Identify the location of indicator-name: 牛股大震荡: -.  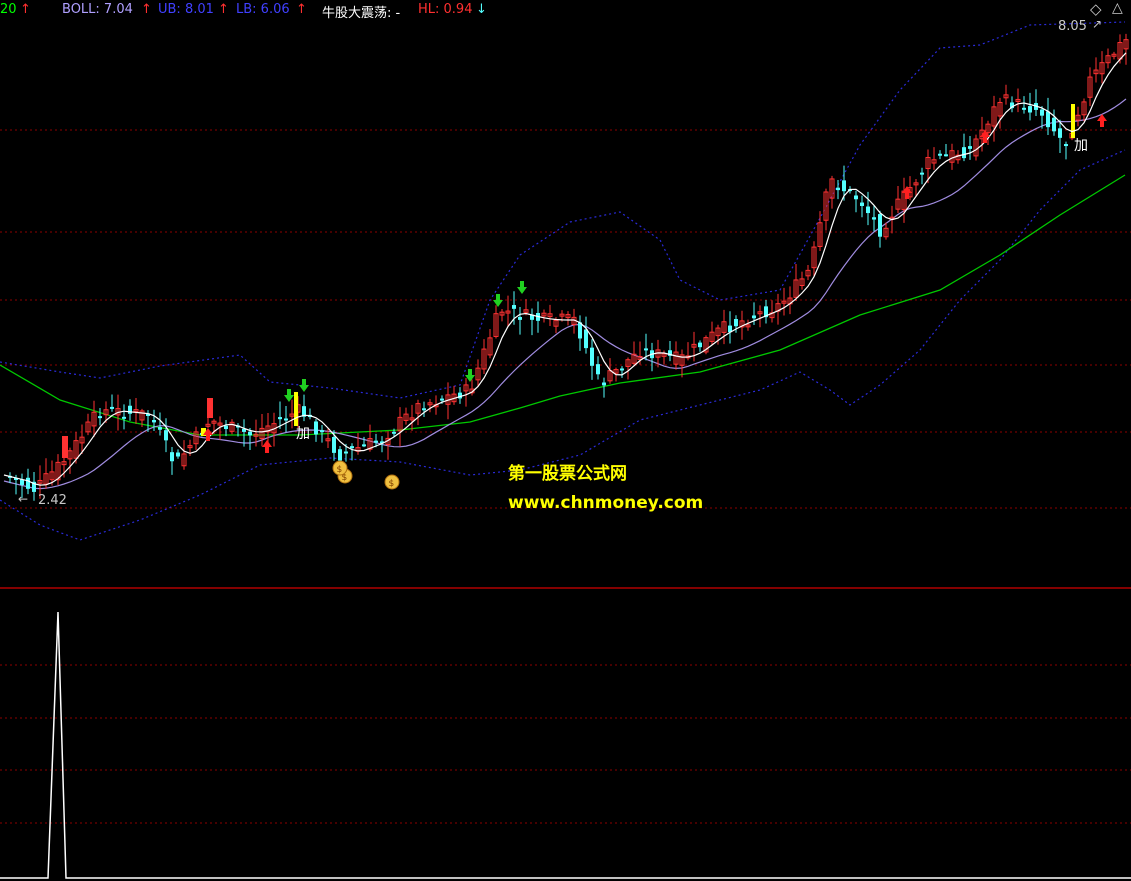
(361, 13).